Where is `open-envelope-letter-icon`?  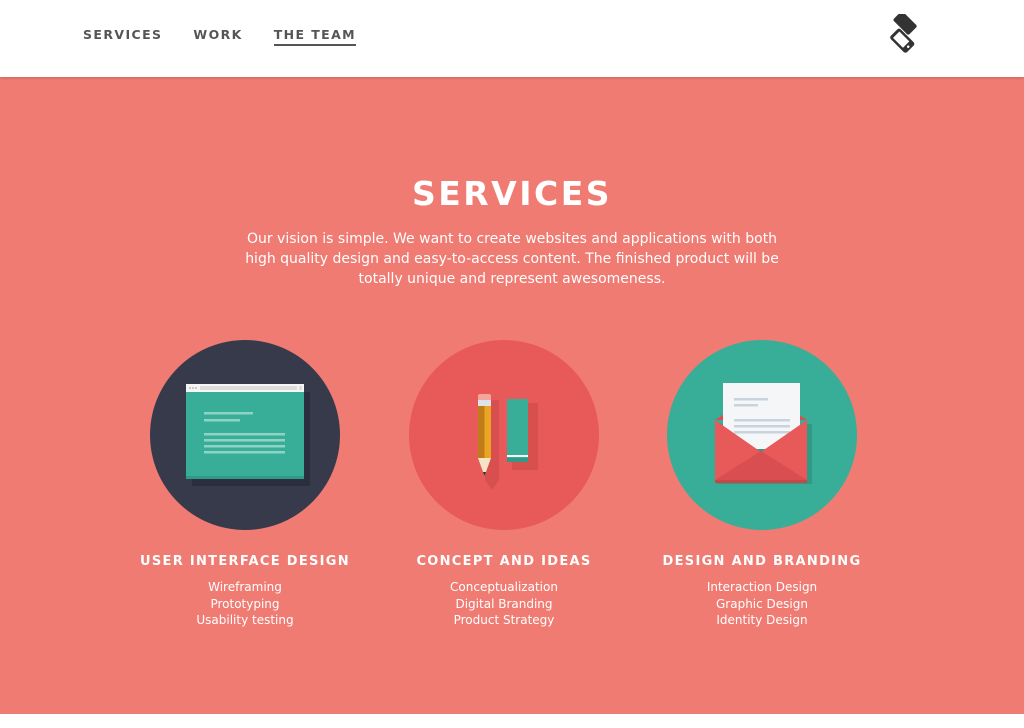 open-envelope-letter-icon is located at coordinates (763, 433).